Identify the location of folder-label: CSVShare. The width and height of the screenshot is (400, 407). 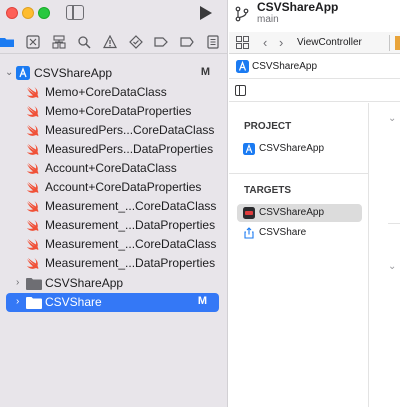
(73, 302).